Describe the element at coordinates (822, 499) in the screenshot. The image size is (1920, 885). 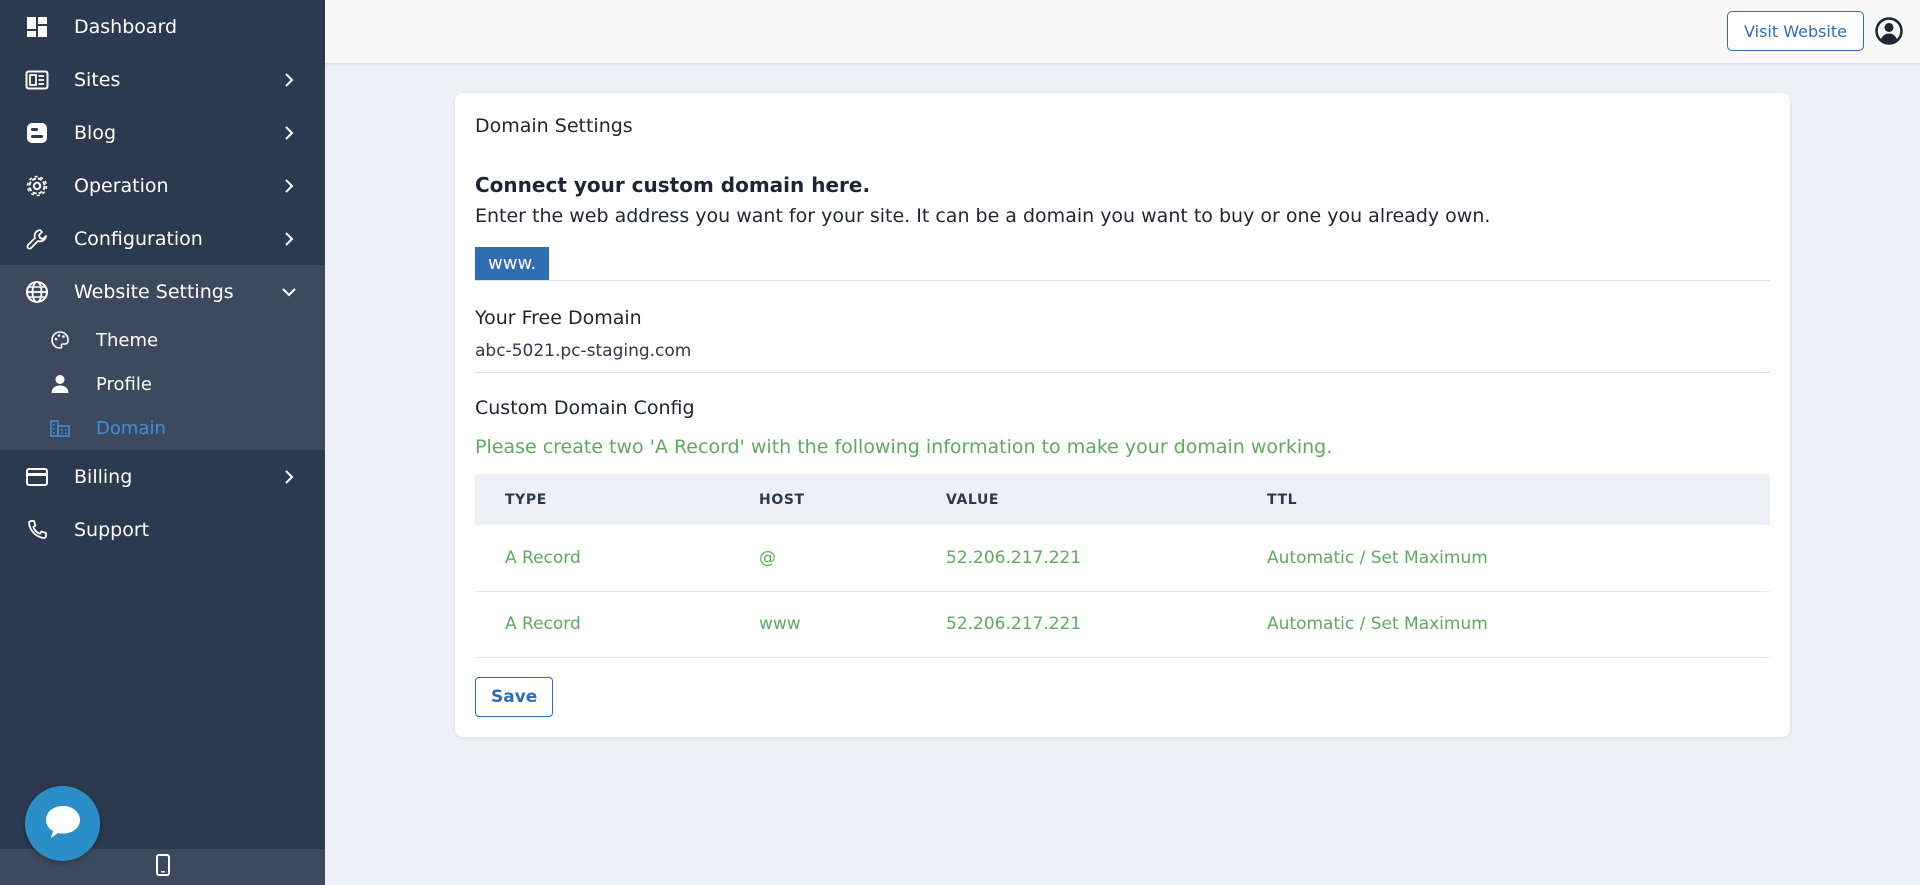
I see `column-header-host: HOST` at that location.